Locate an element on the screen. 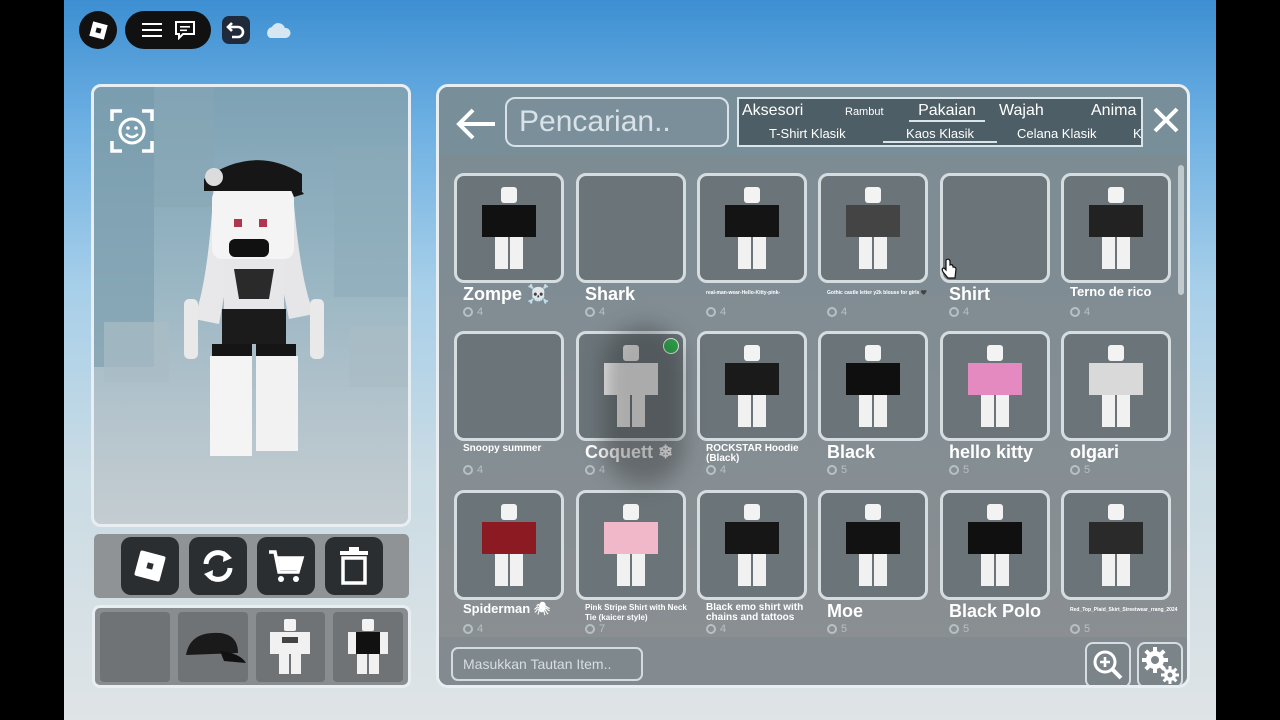  catalog-item-card: olgari 5 is located at coordinates (1116, 410).